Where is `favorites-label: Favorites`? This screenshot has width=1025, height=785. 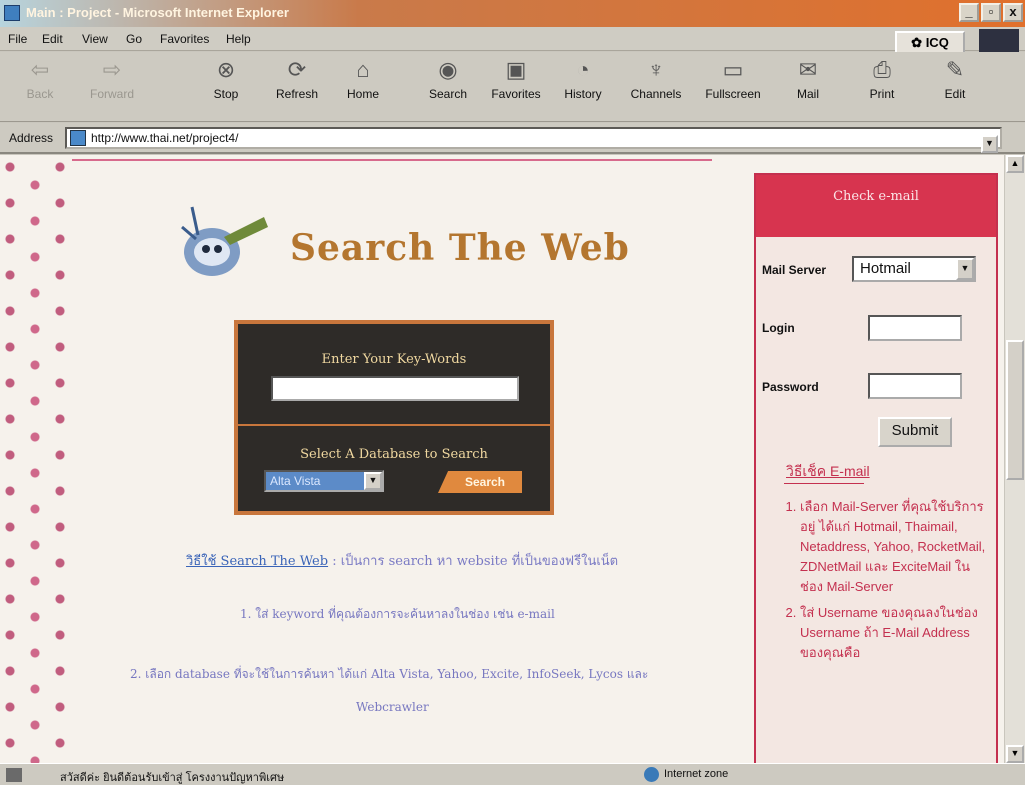
favorites-label: Favorites is located at coordinates (516, 94).